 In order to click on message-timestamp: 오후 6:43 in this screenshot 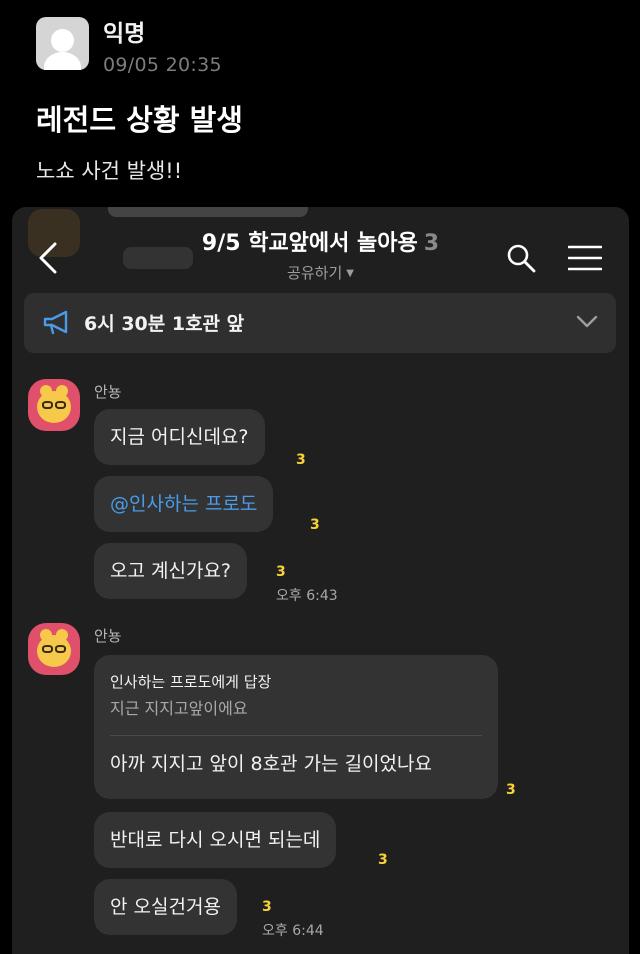, I will do `click(307, 596)`.